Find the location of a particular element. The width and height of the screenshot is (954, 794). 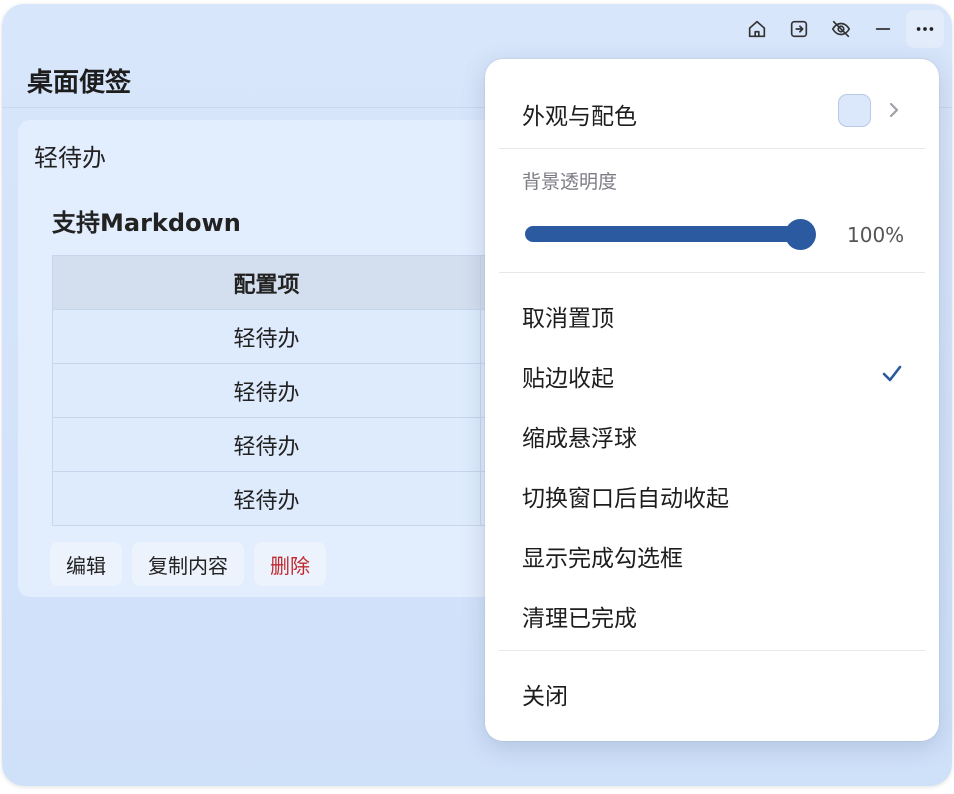

menu-item-edge-collapse: 贴边收起 is located at coordinates (568, 376).